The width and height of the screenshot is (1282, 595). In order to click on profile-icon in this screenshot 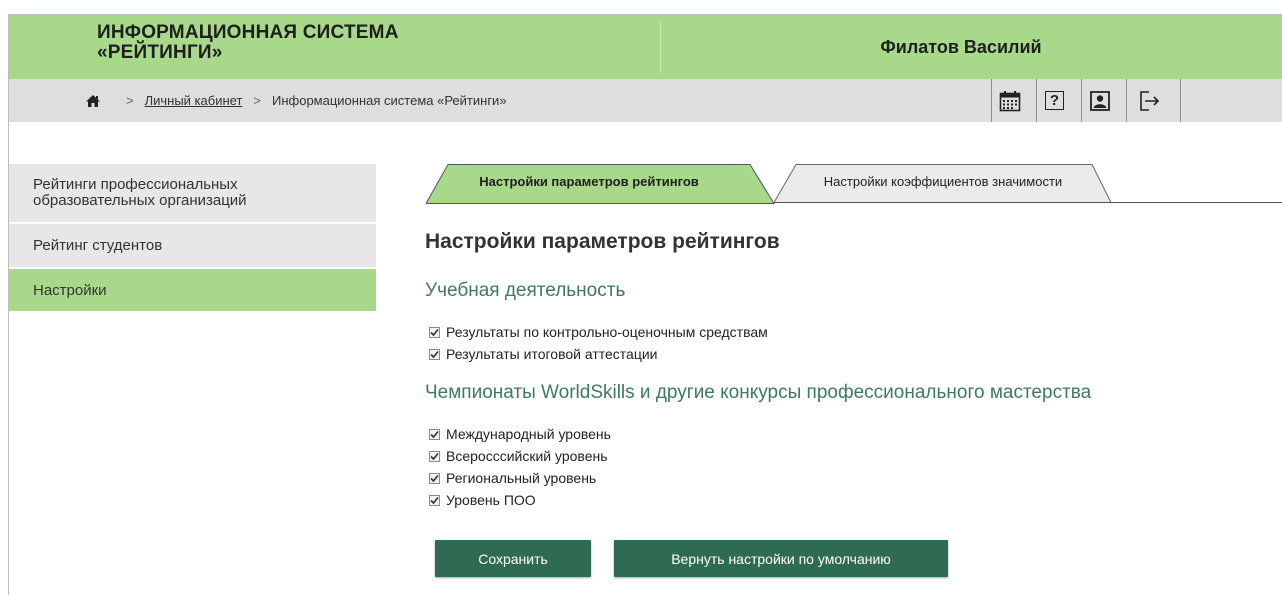, I will do `click(1099, 100)`.